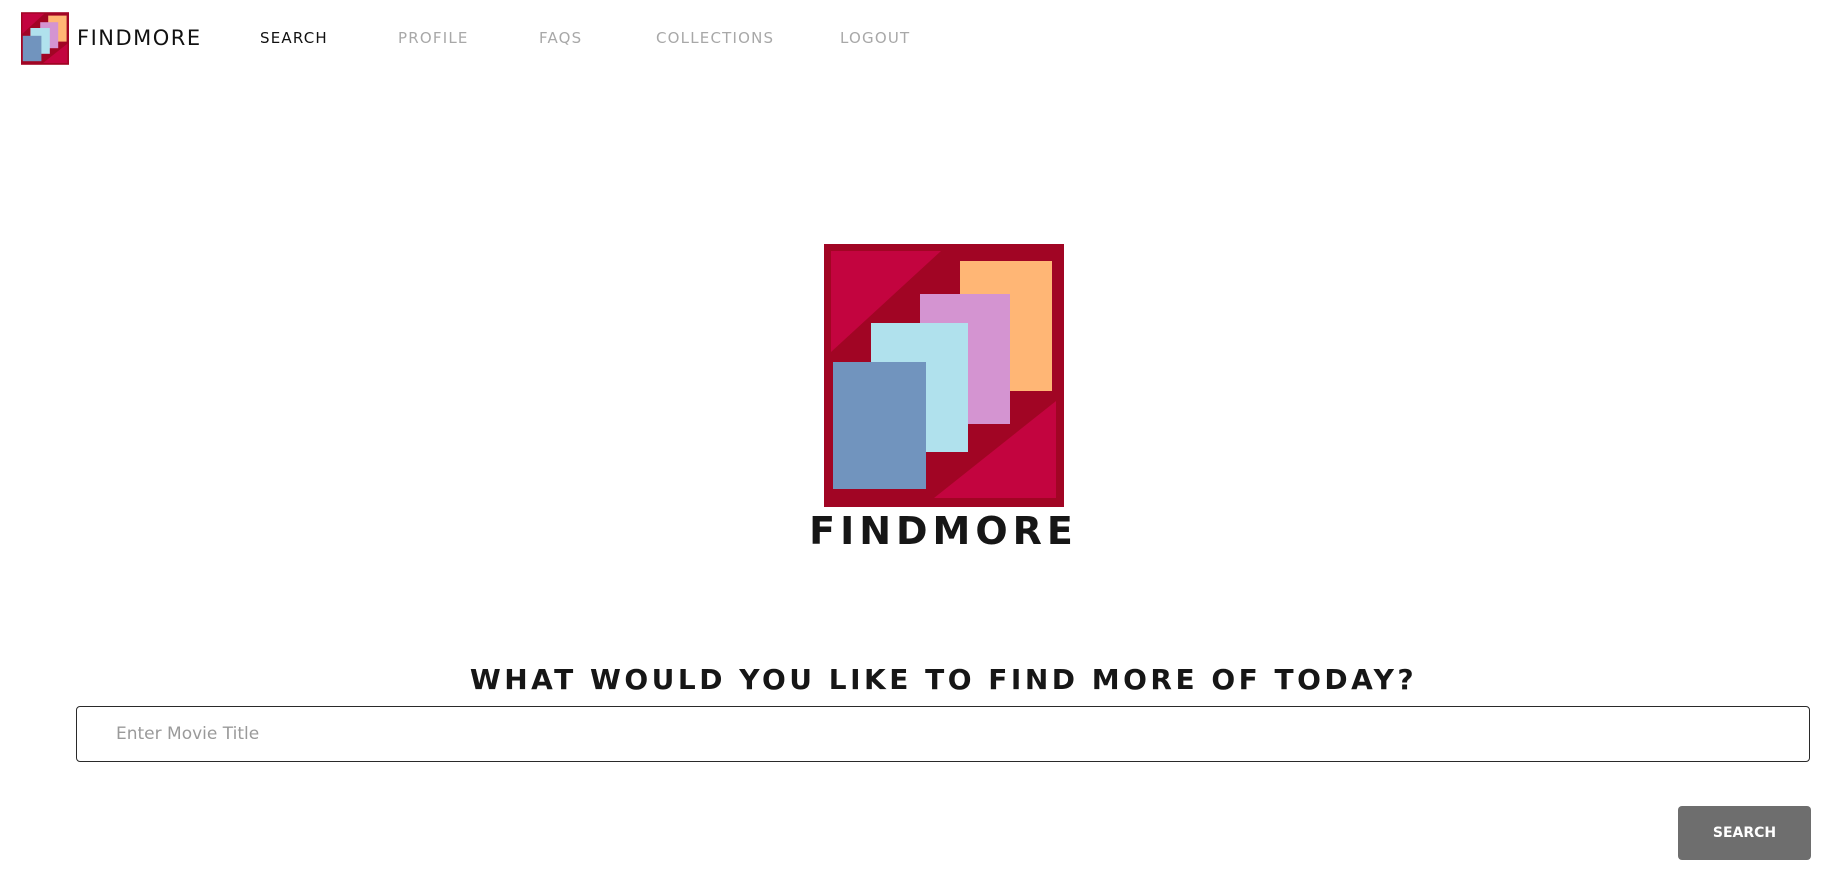 The image size is (1821, 880). Describe the element at coordinates (943, 531) in the screenshot. I see `hero-title: FINDMORE` at that location.